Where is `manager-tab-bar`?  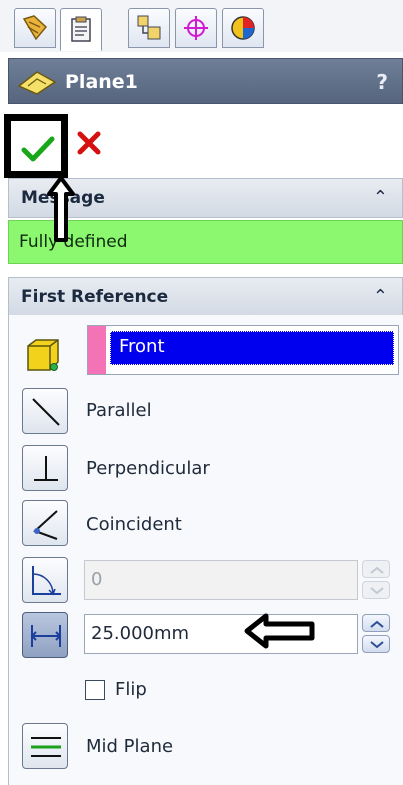 manager-tab-bar is located at coordinates (201, 26).